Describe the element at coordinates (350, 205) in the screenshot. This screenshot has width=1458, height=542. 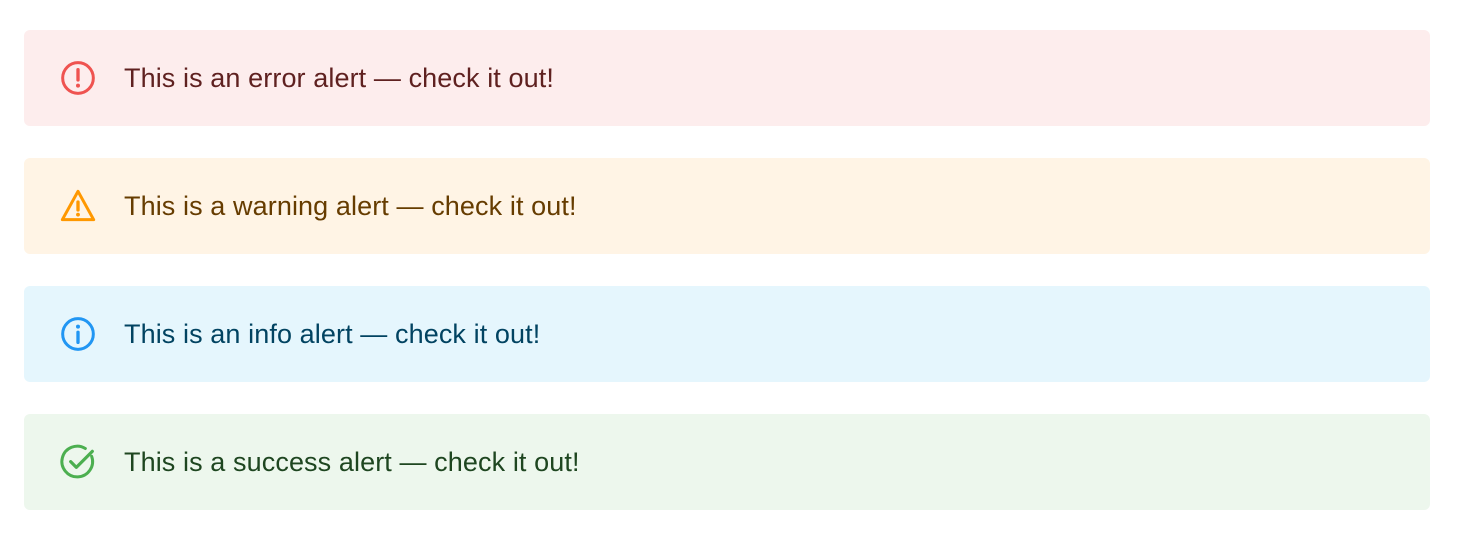
I see `alert-message: This is a warning alert — check it out!` at that location.